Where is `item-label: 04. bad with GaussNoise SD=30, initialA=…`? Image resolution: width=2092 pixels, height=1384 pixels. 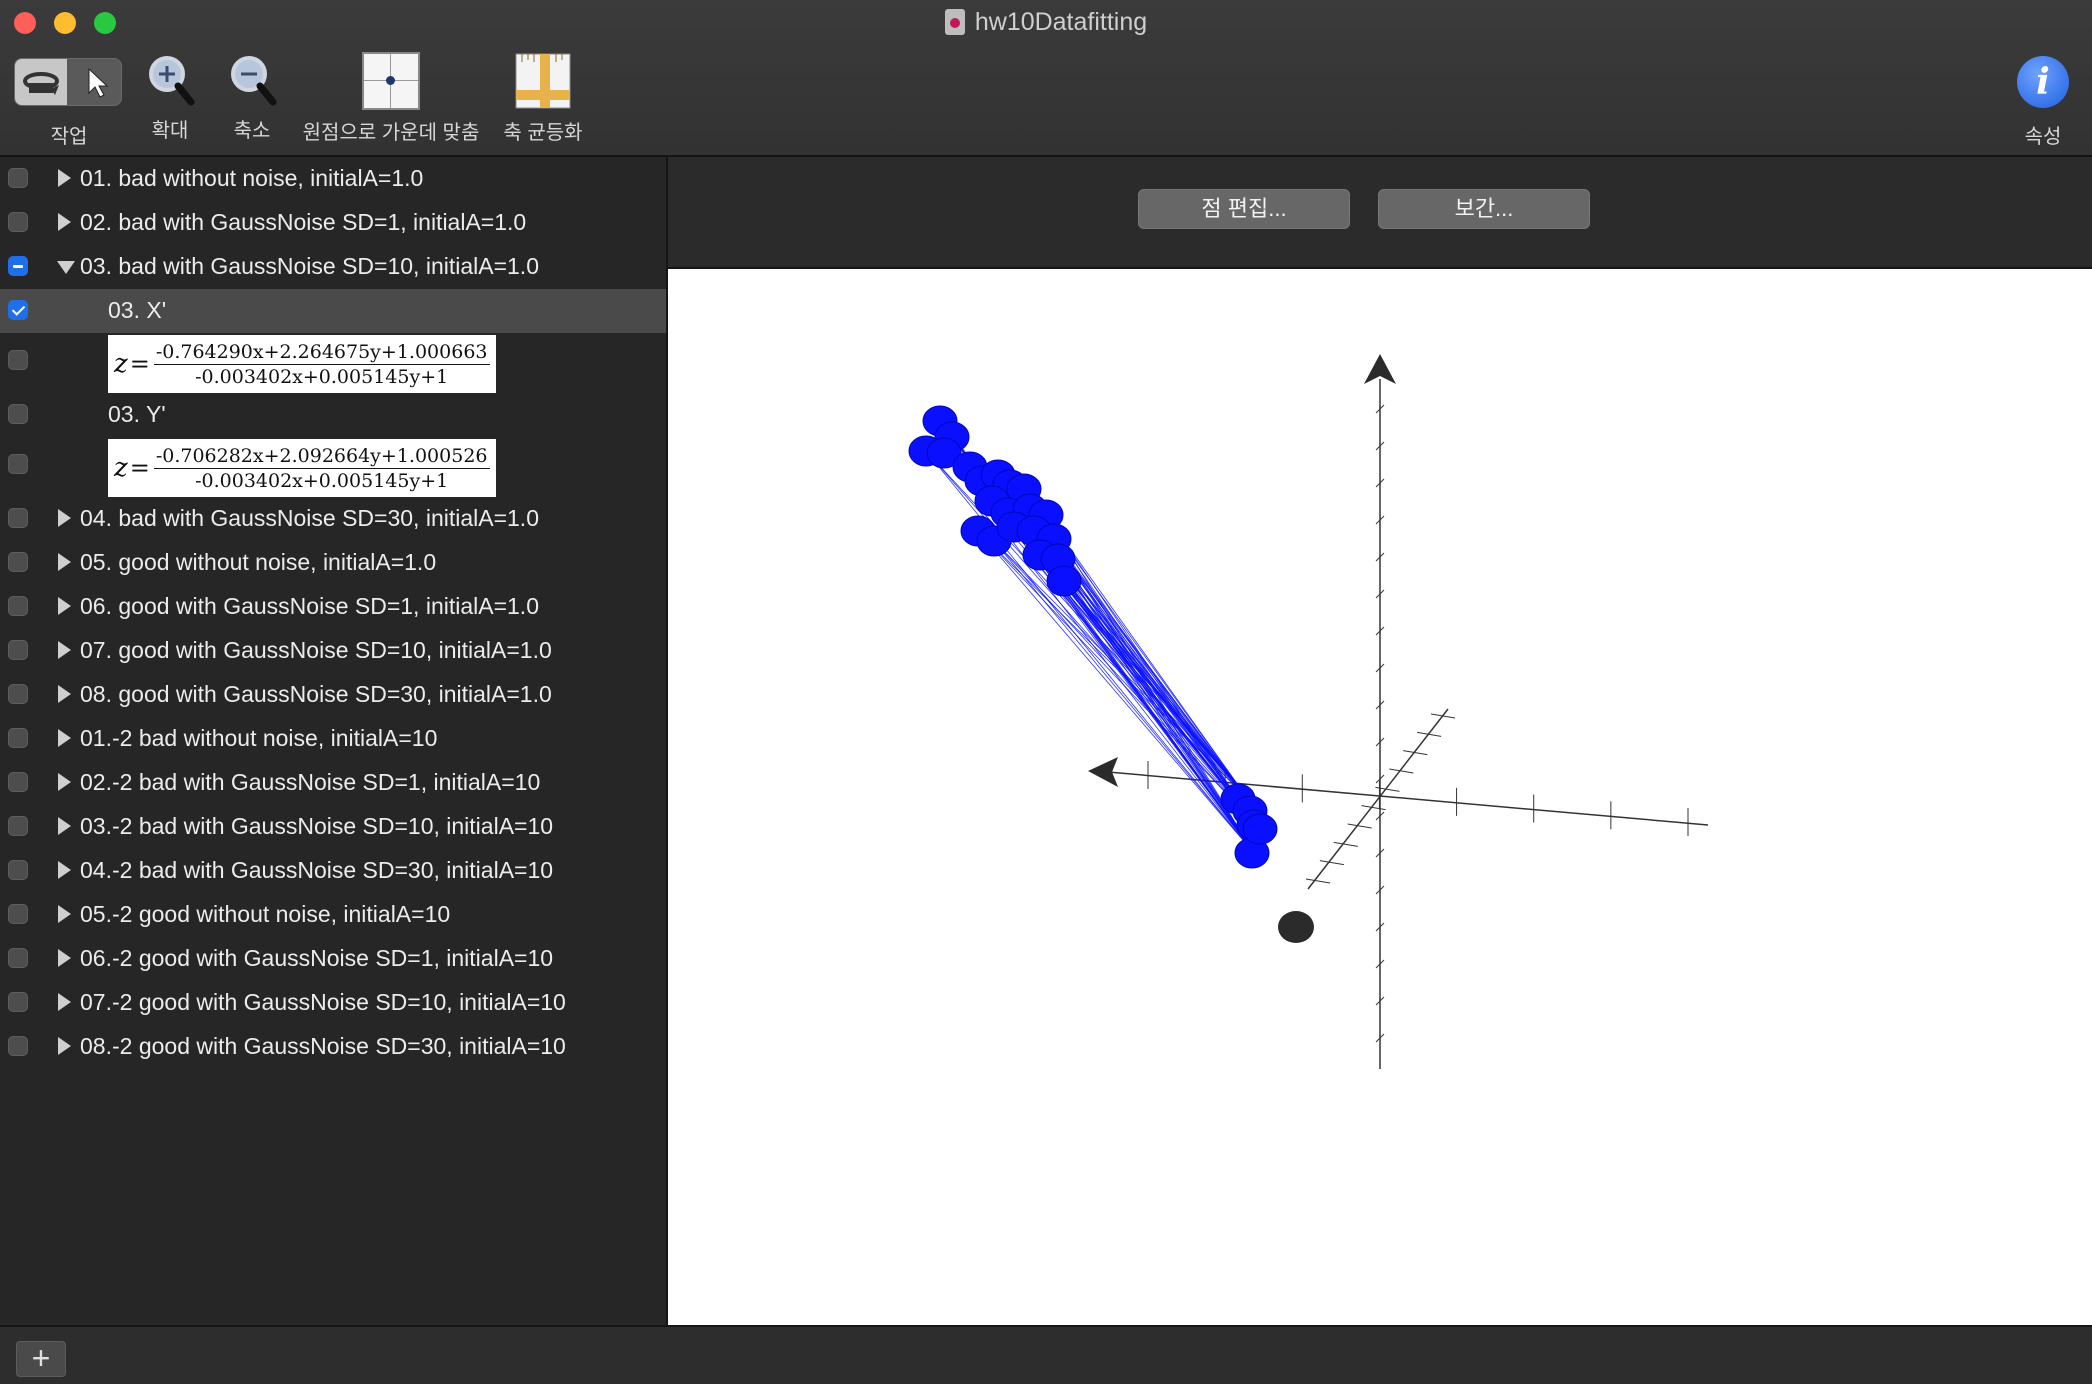
item-label: 04. bad with GaussNoise SD=30, initialA=… is located at coordinates (309, 518).